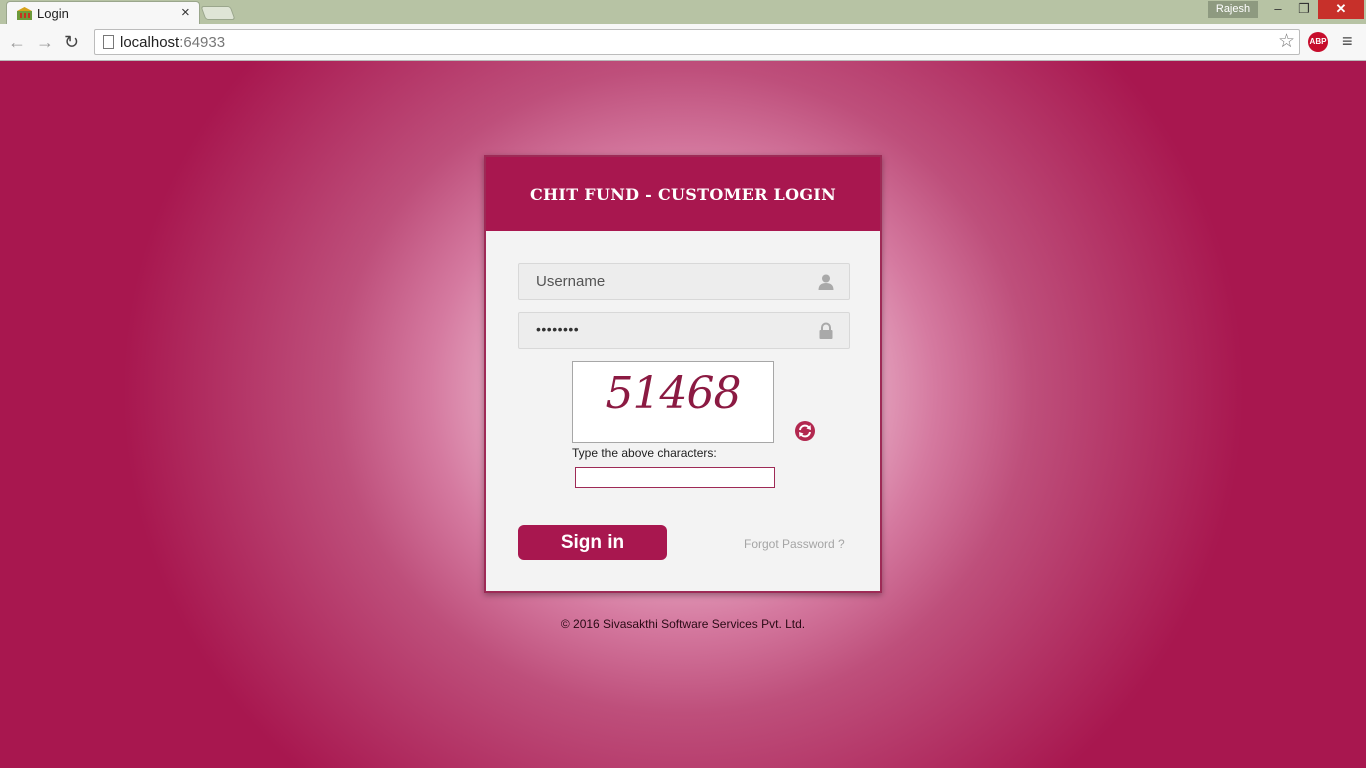 This screenshot has width=1366, height=768. What do you see at coordinates (826, 330) in the screenshot?
I see `lock-icon` at bounding box center [826, 330].